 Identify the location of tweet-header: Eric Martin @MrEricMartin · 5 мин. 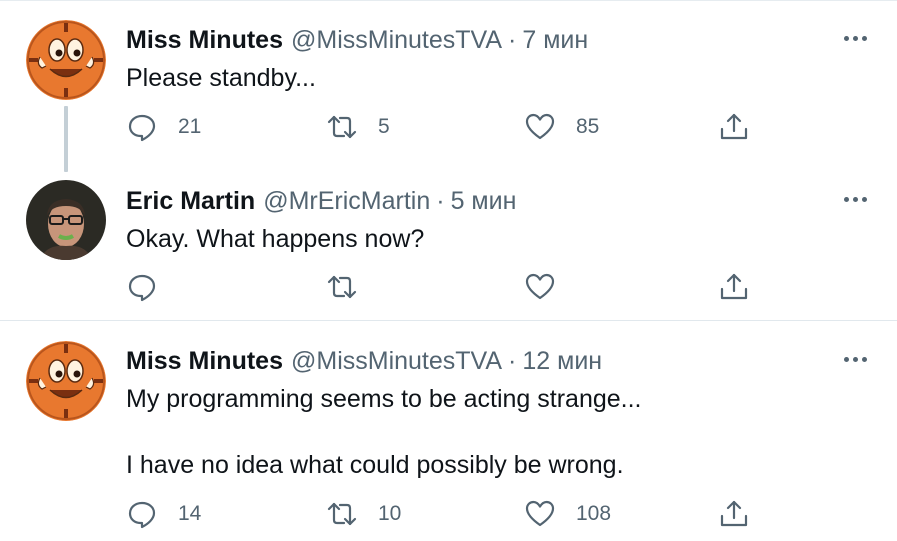
(321, 201).